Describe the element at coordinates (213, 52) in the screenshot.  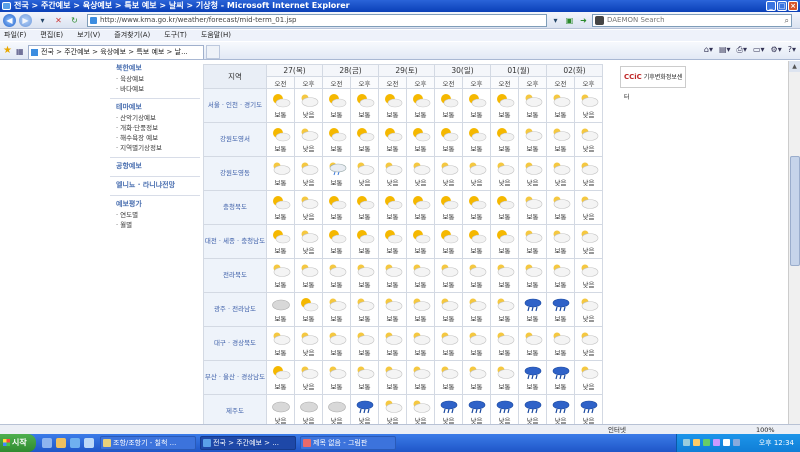
I see `new-tab-button` at that location.